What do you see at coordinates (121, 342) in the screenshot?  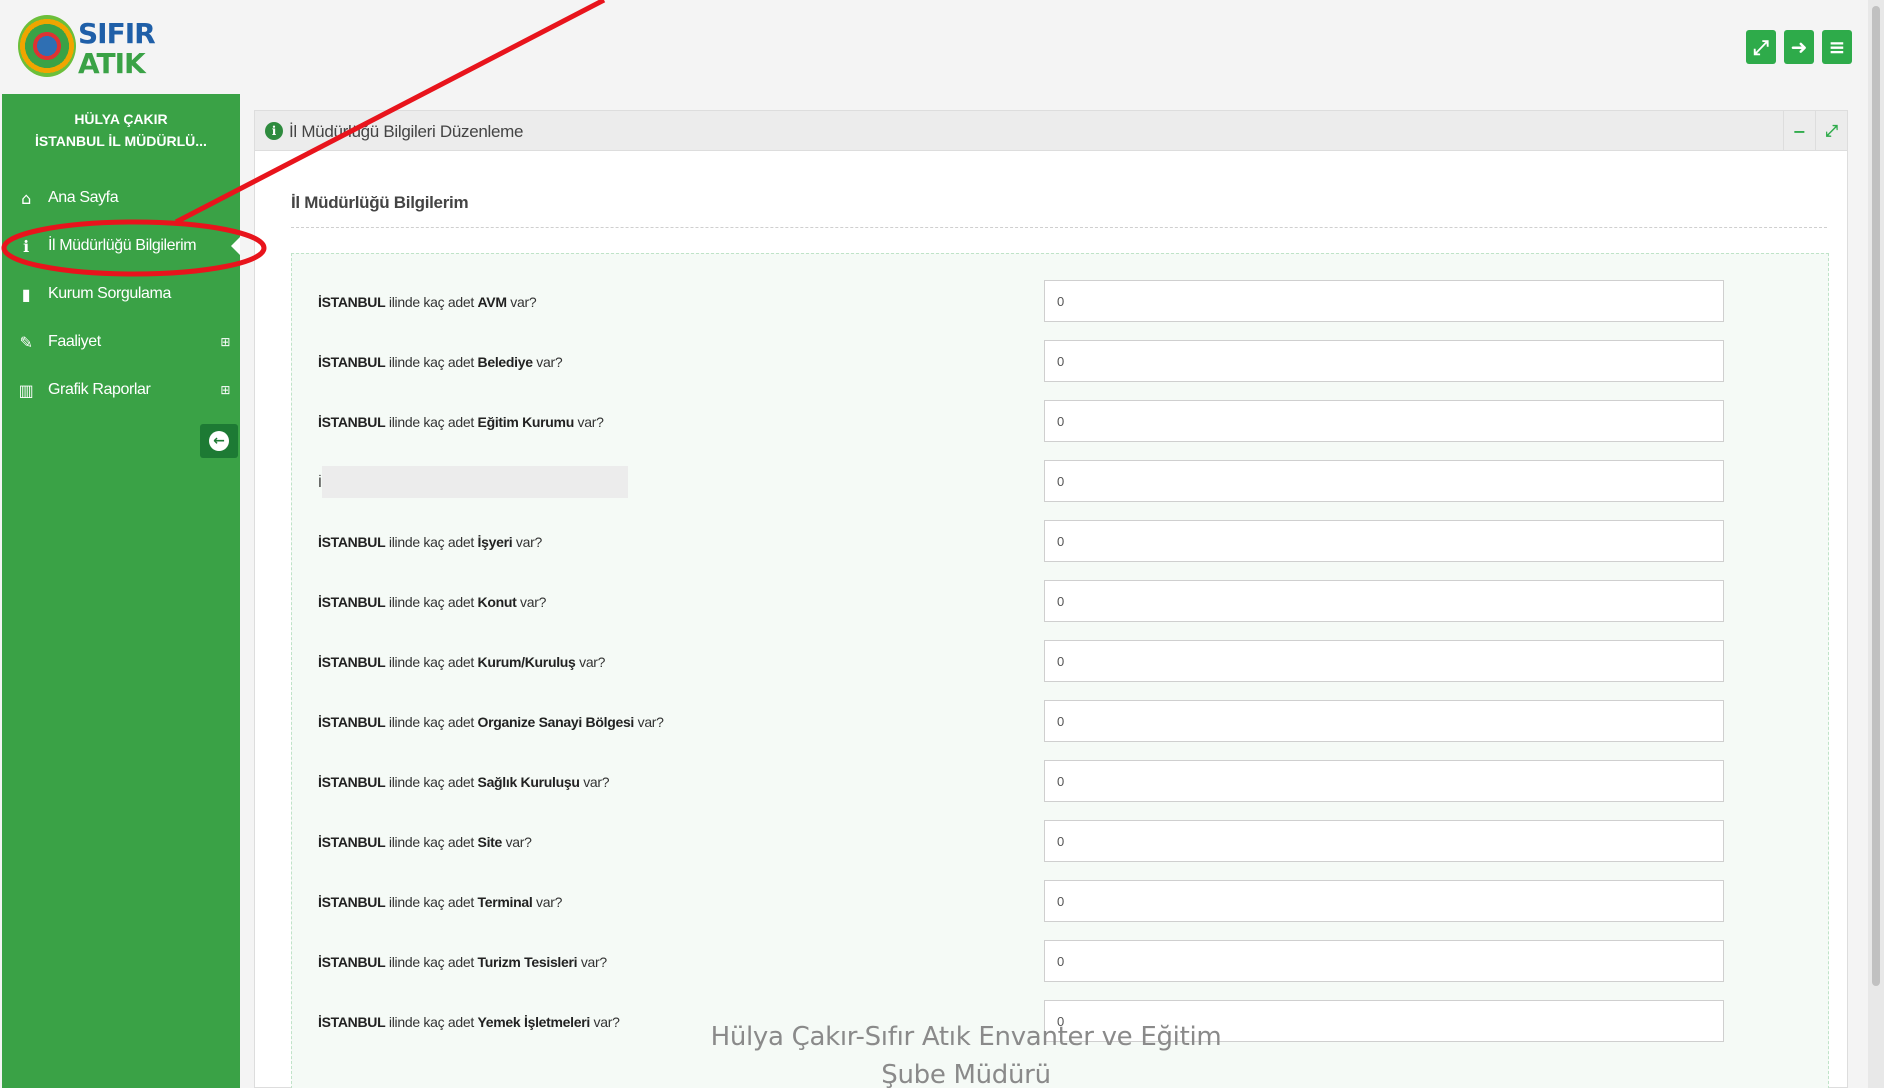 I see `sidebar-item-faaliyet: ✎ Faaliyet ⊞` at bounding box center [121, 342].